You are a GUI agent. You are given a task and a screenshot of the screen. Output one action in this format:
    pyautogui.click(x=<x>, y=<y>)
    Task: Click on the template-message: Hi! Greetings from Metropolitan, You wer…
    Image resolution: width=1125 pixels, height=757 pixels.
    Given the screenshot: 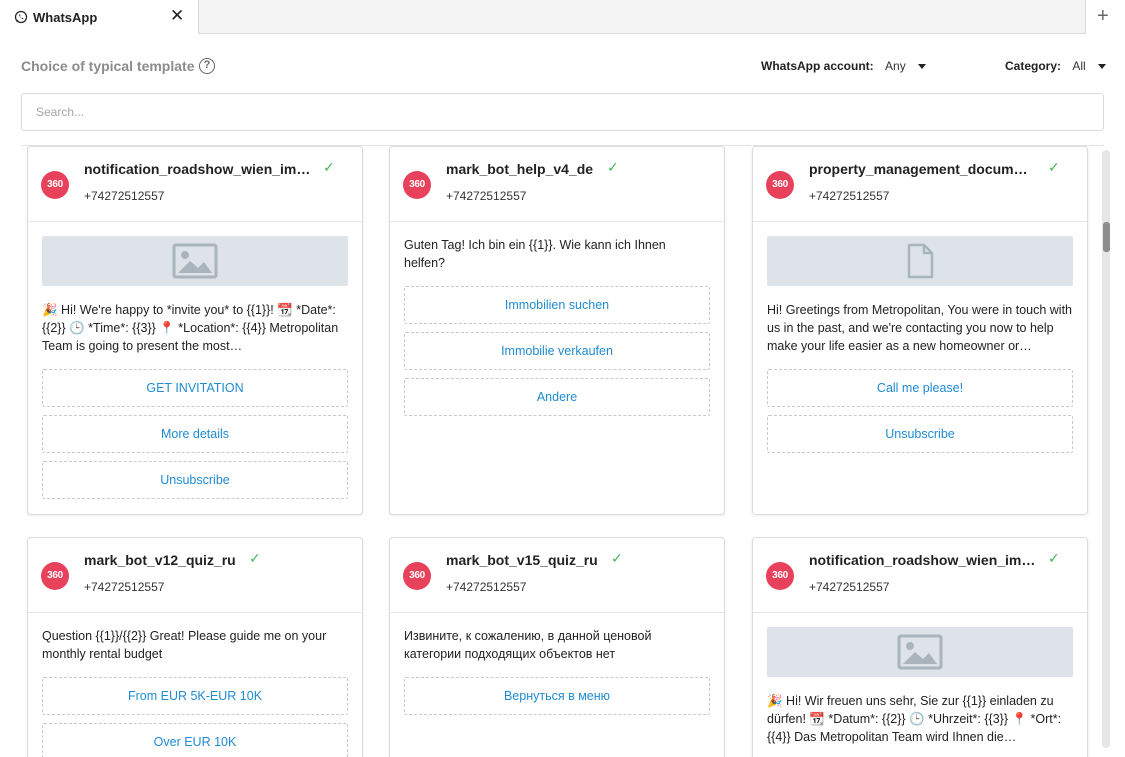 What is the action you would take?
    pyautogui.click(x=920, y=328)
    